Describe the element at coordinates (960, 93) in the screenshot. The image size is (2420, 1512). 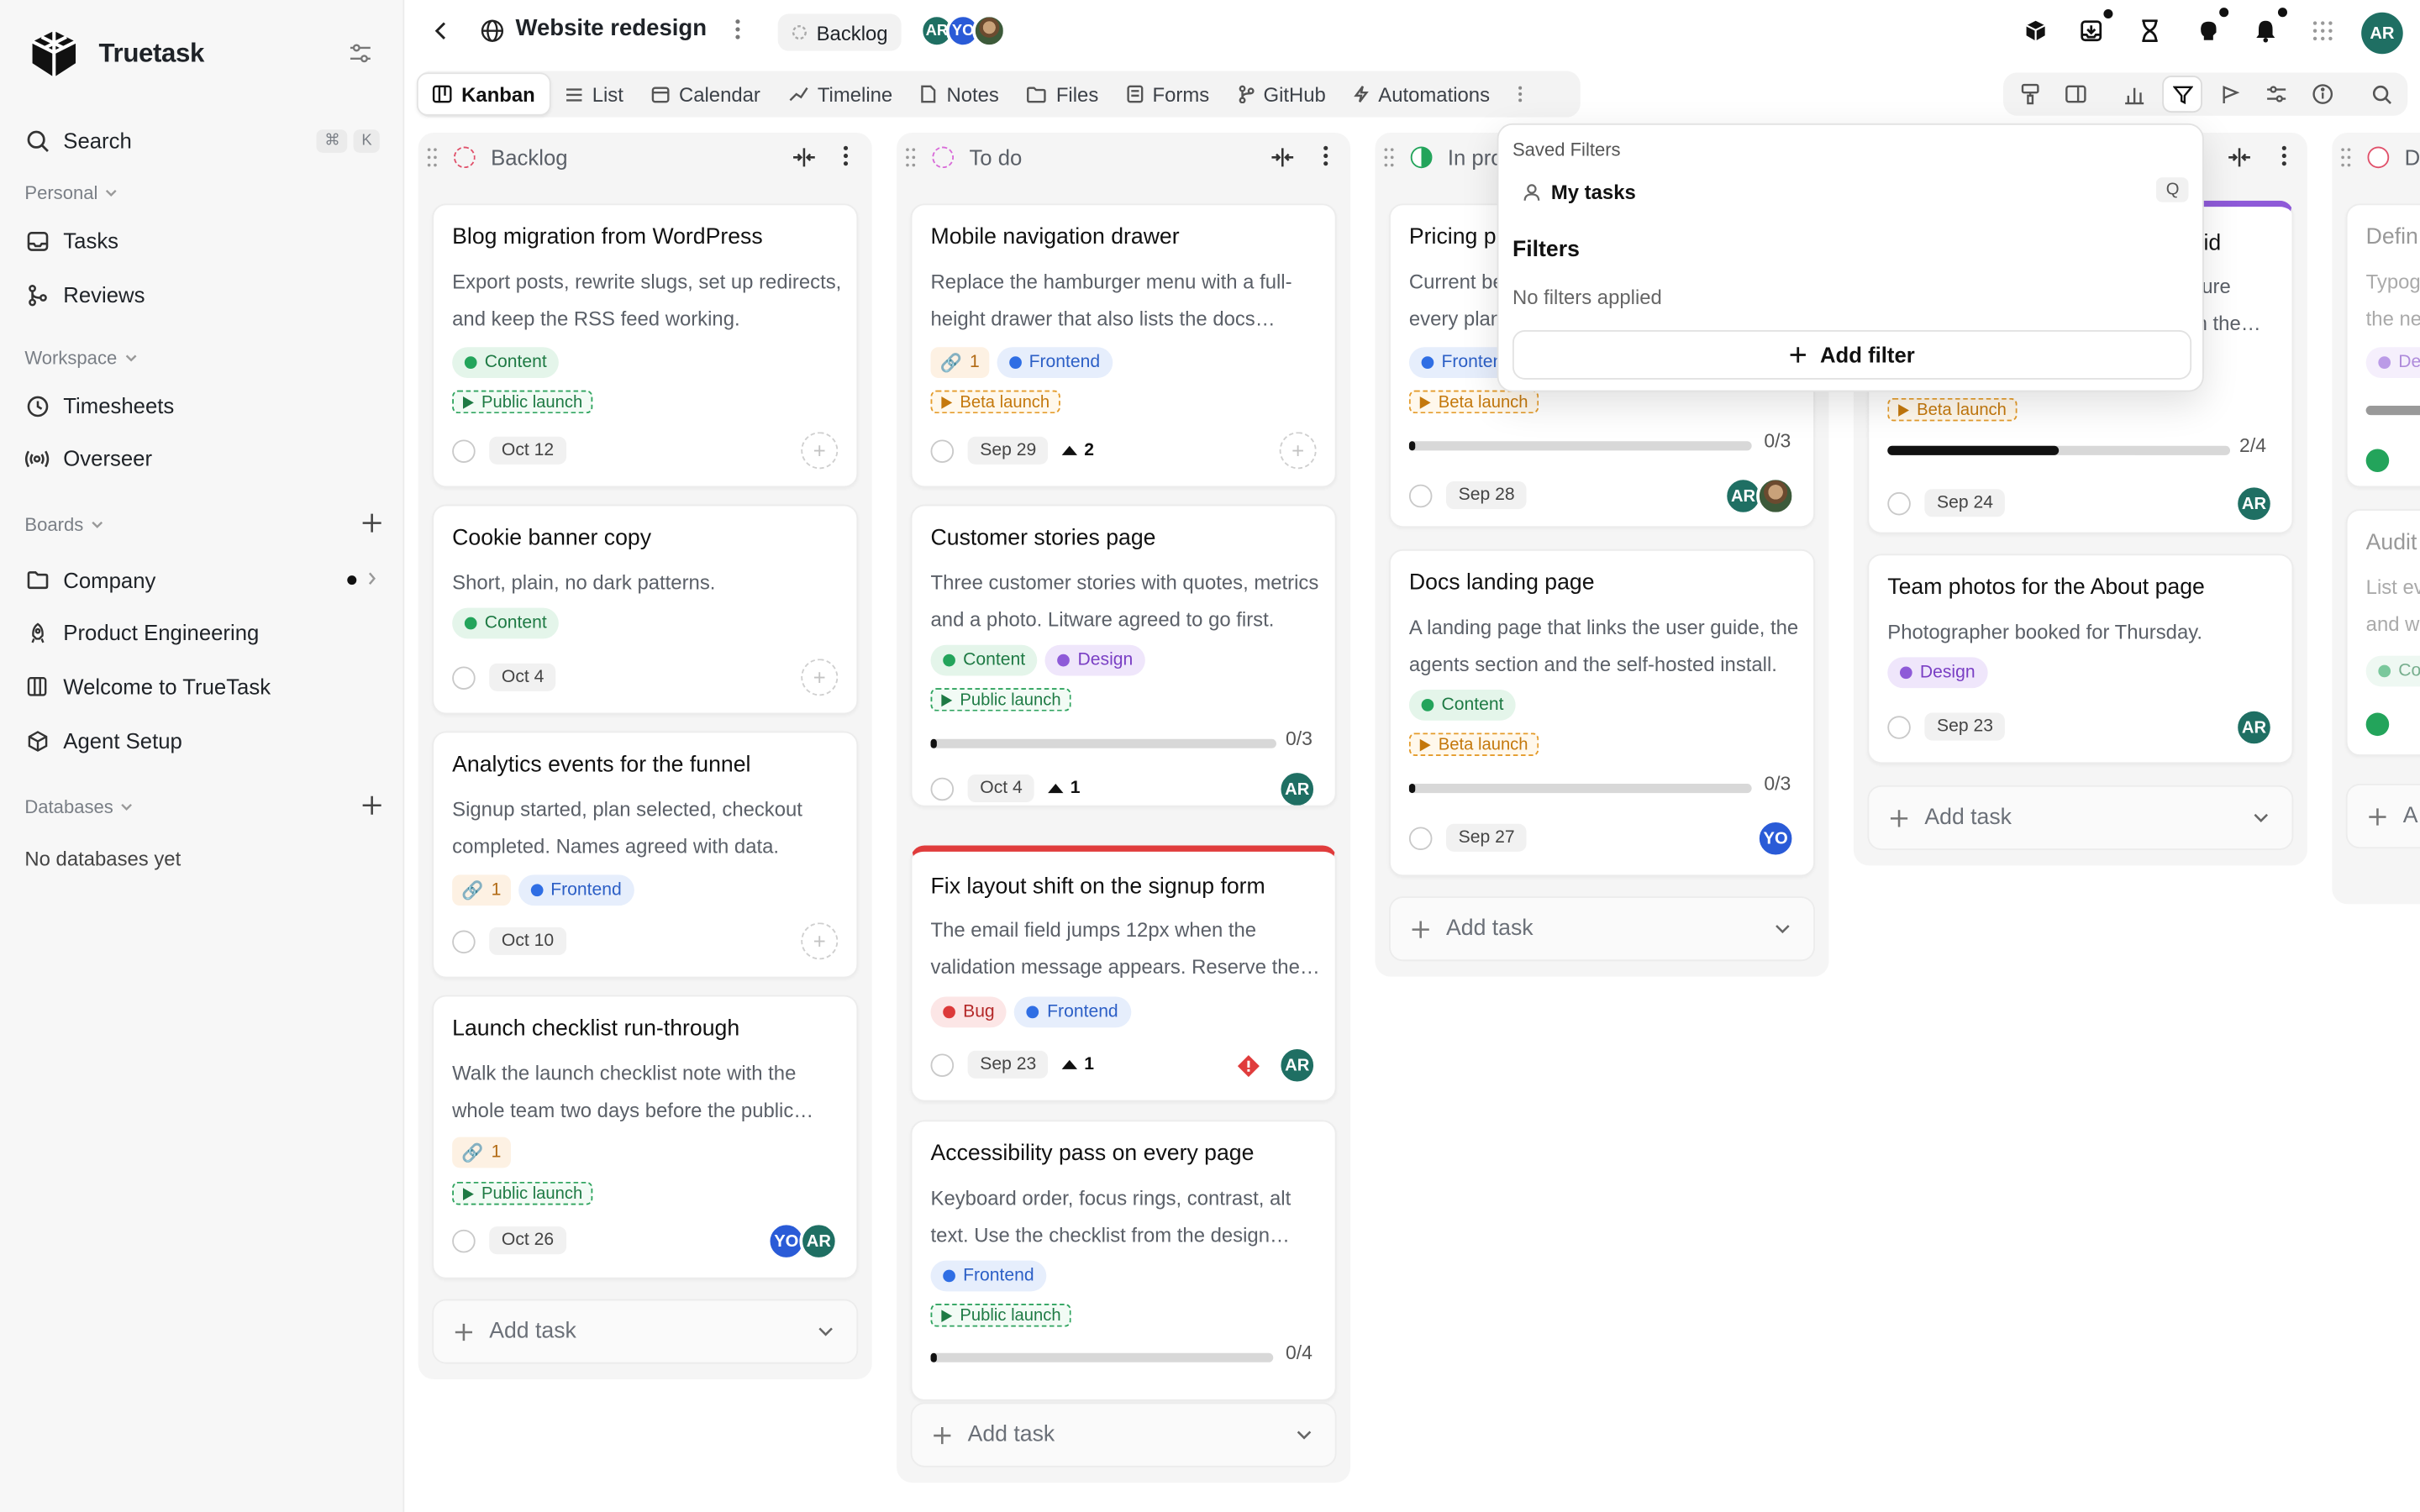
I see `tab-notes: Notes` at that location.